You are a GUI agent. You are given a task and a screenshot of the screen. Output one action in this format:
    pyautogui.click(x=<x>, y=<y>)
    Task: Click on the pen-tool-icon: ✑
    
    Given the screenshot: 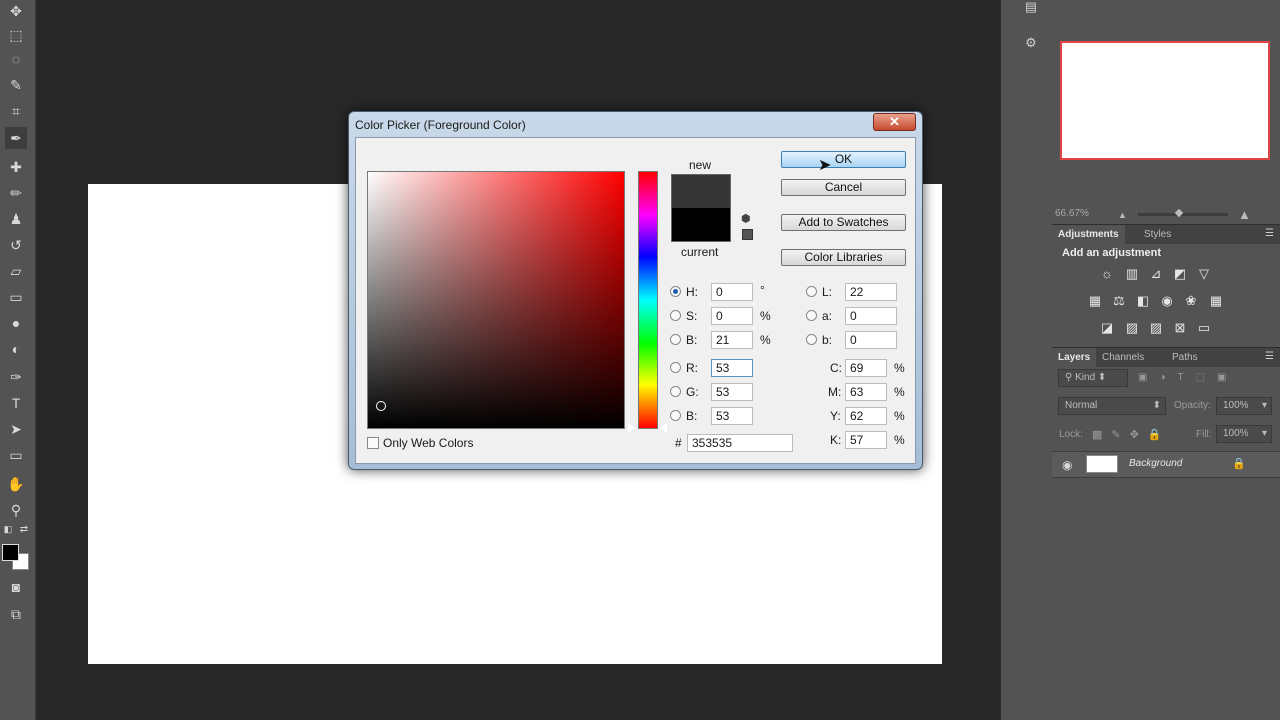 What is the action you would take?
    pyautogui.click(x=16, y=377)
    